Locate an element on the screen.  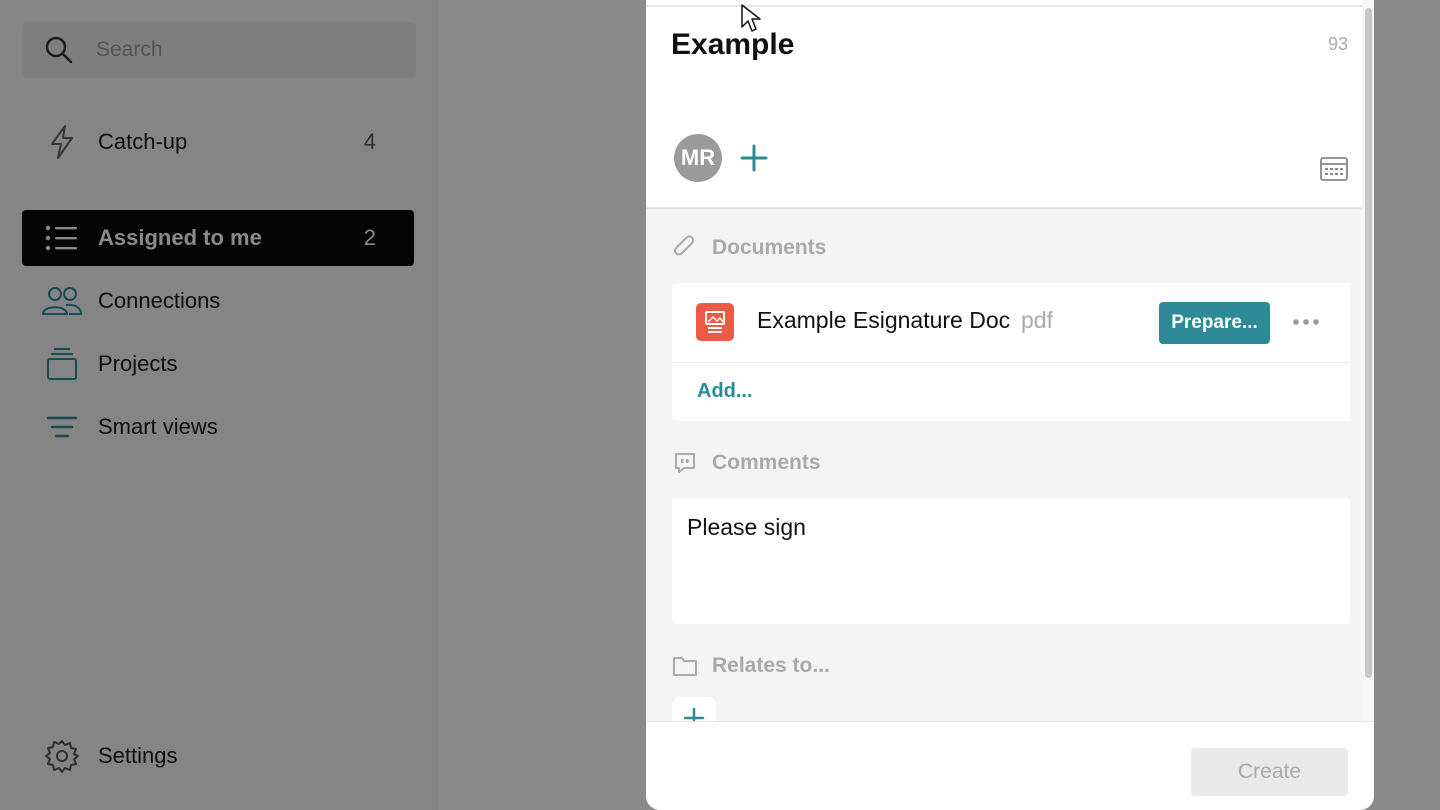
scrollbar is located at coordinates (1368, 360).